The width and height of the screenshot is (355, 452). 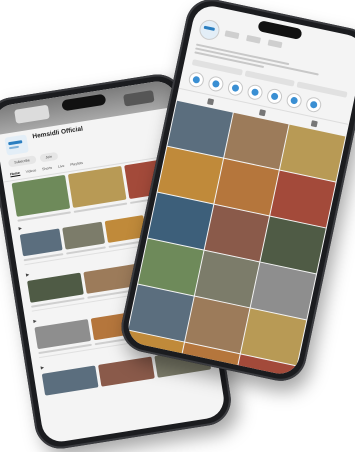 What do you see at coordinates (76, 164) in the screenshot?
I see `tab-playlists: Playlists` at bounding box center [76, 164].